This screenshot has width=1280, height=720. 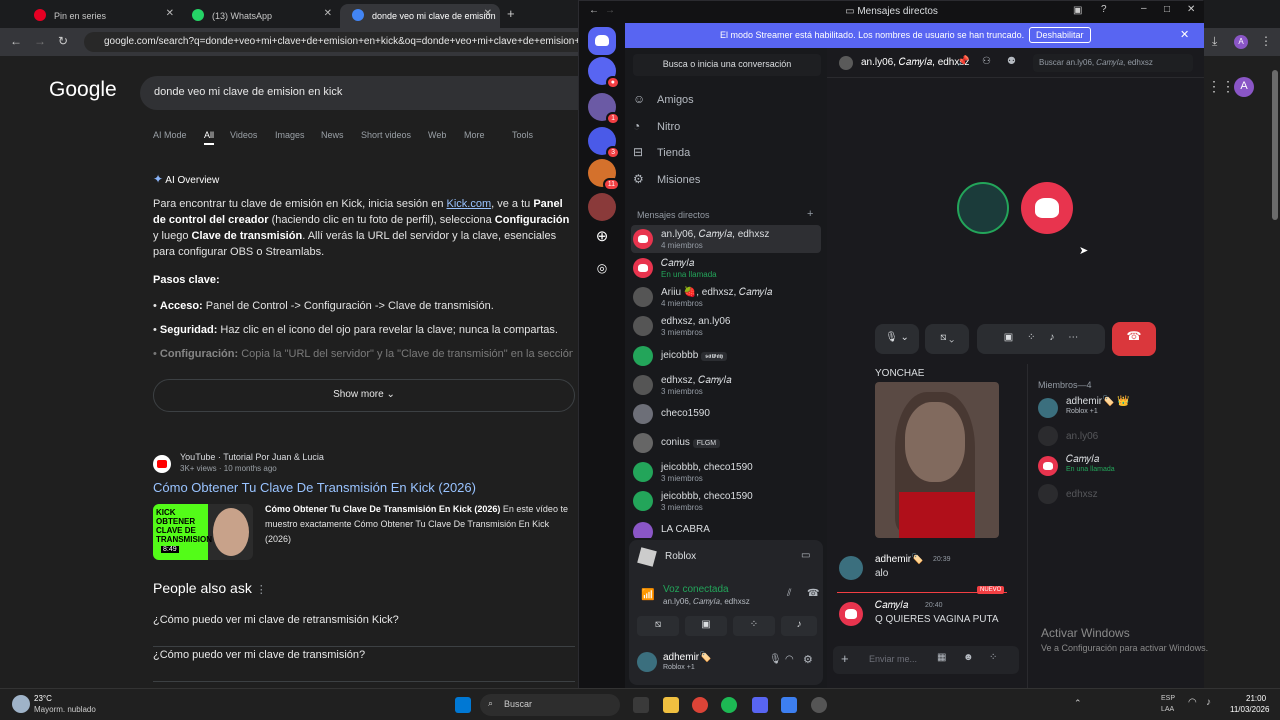 What do you see at coordinates (727, 65) in the screenshot?
I see `dm-search-button: Busca o inicia una conversación` at bounding box center [727, 65].